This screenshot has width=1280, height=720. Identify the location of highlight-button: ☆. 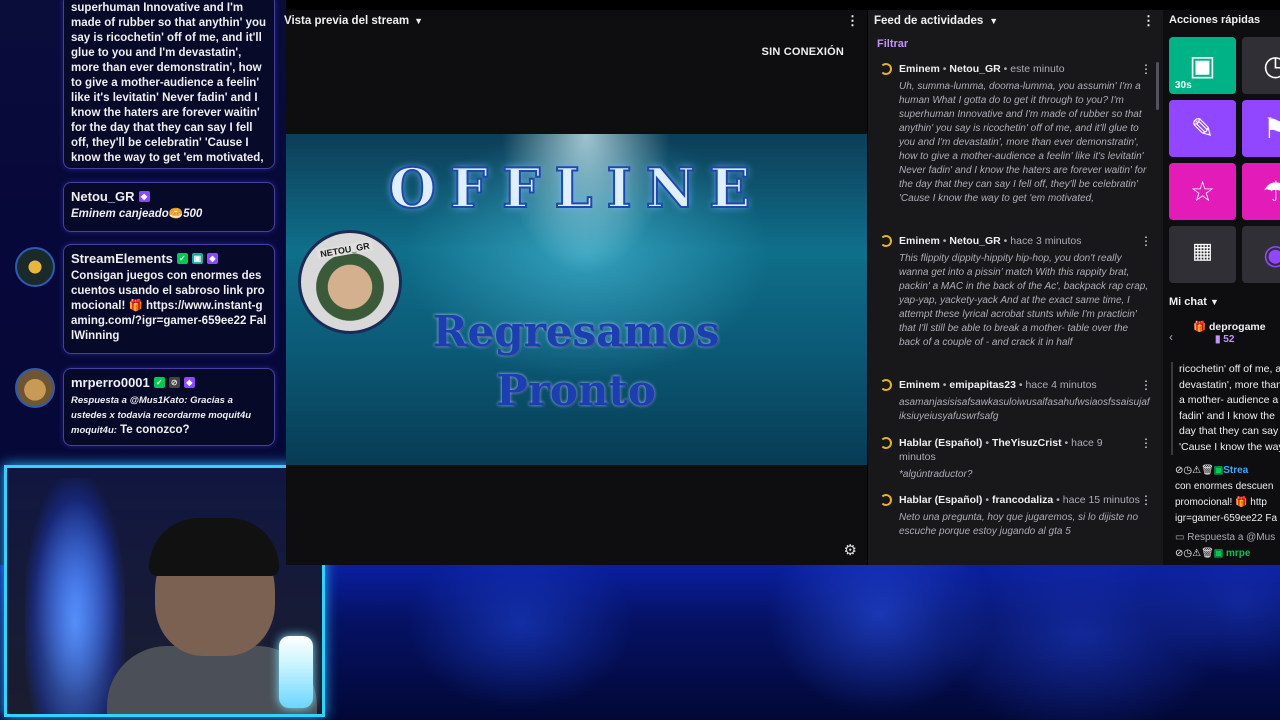
(1202, 191).